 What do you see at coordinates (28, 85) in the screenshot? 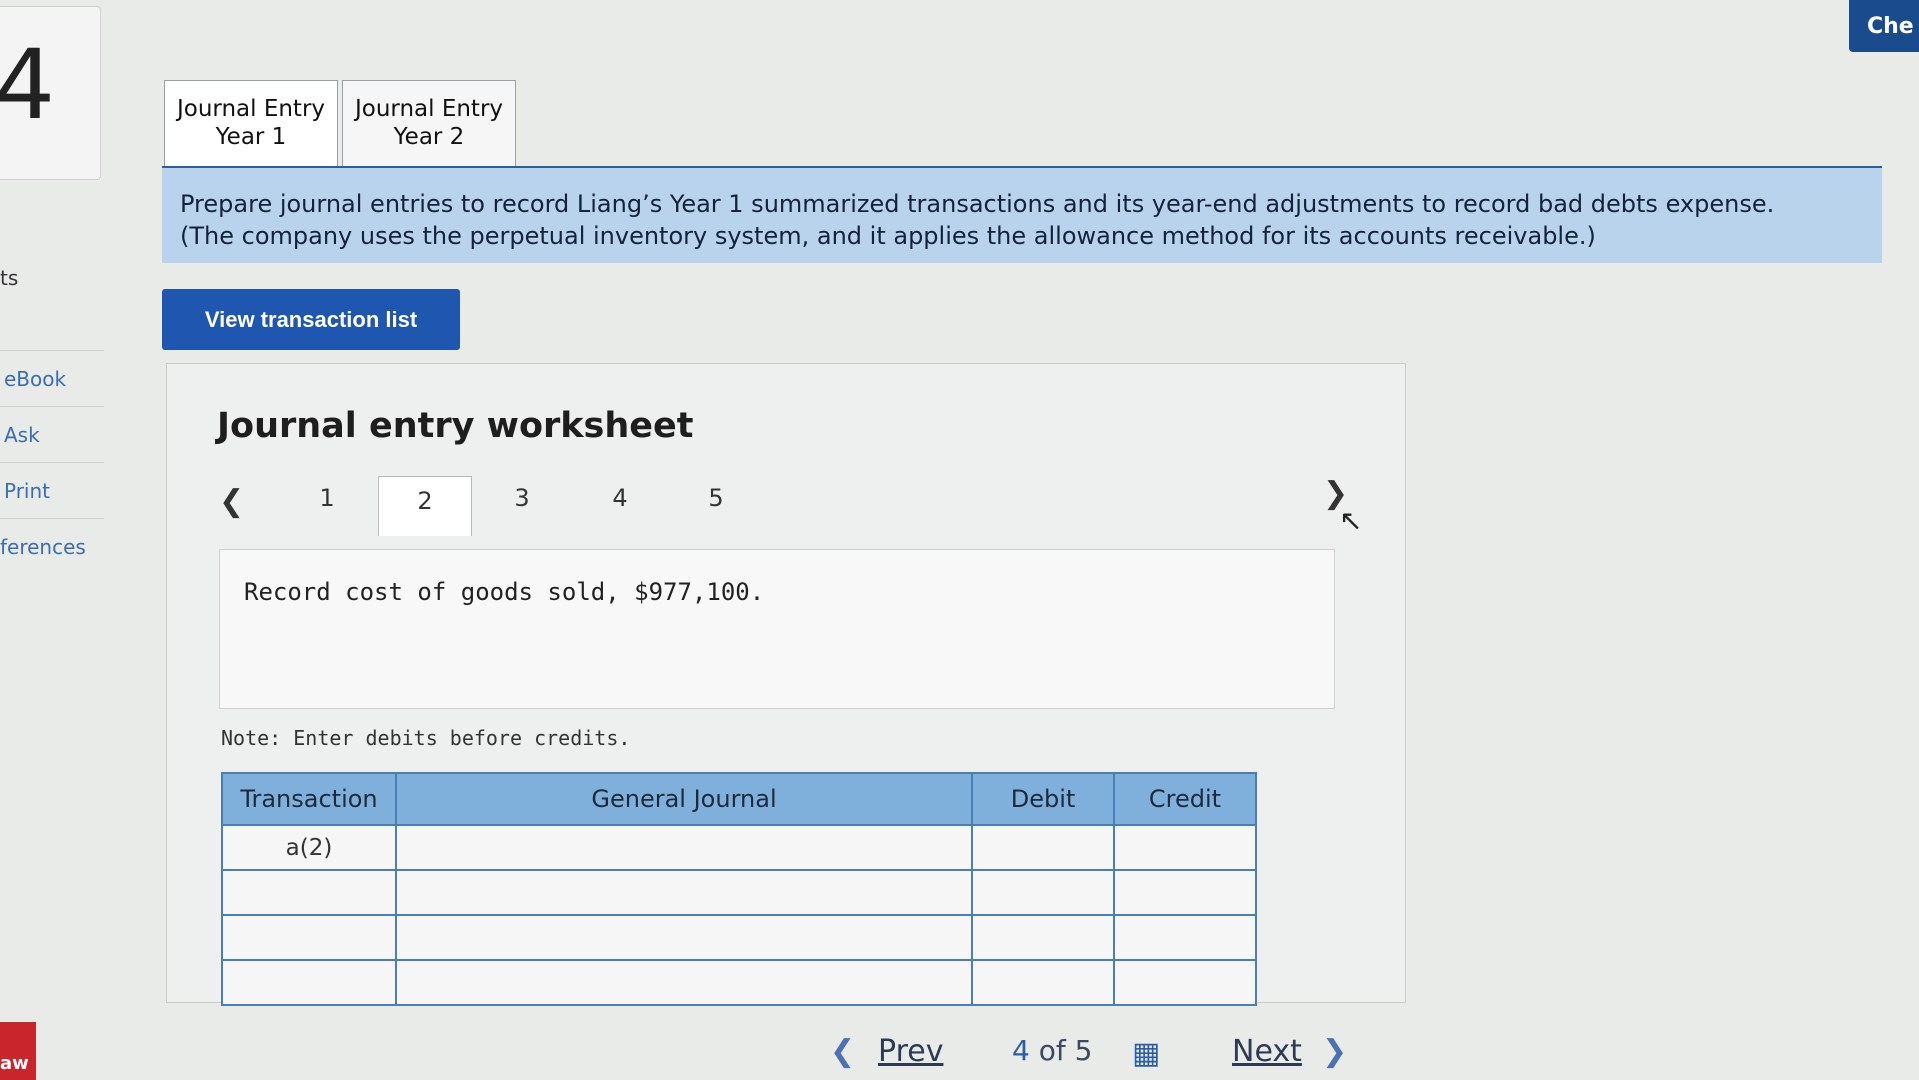
I see `question-number: 4` at bounding box center [28, 85].